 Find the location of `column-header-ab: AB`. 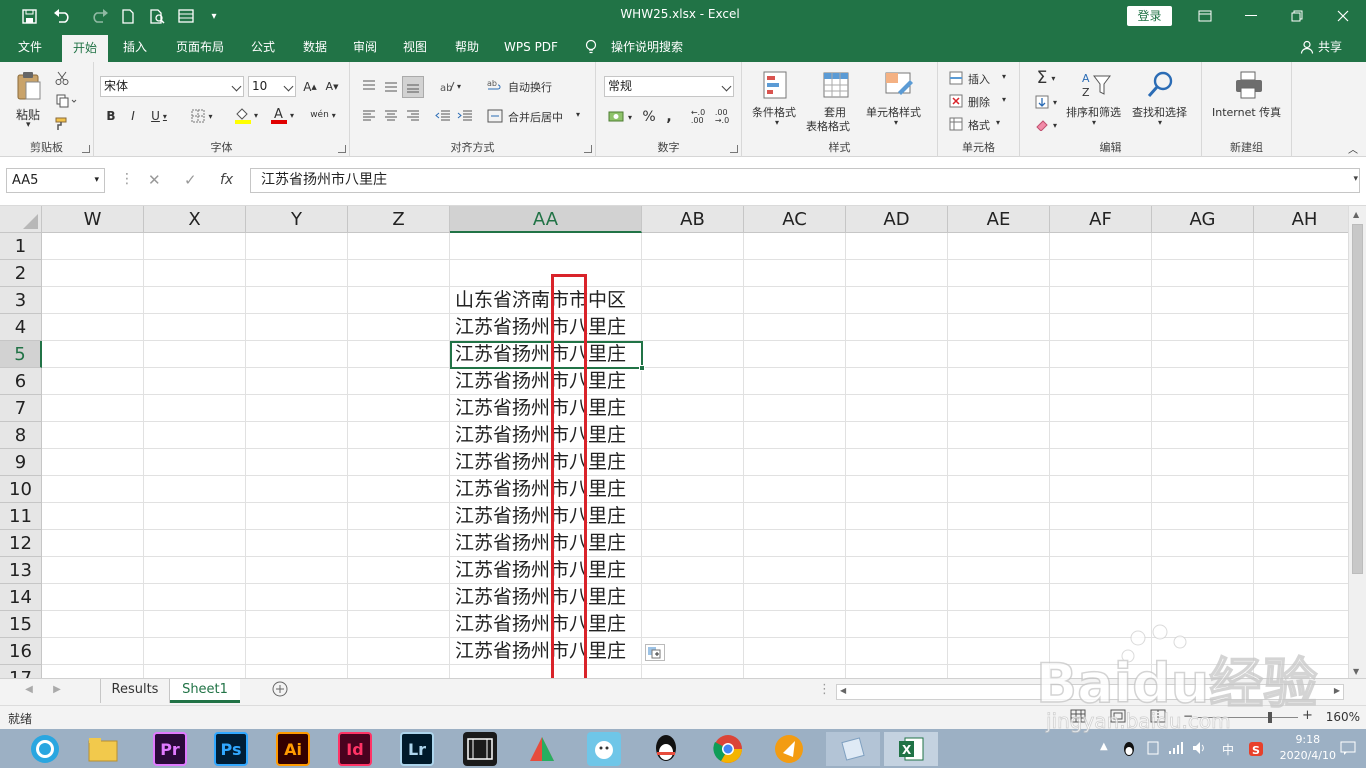

column-header-ab: AB is located at coordinates (693, 219).